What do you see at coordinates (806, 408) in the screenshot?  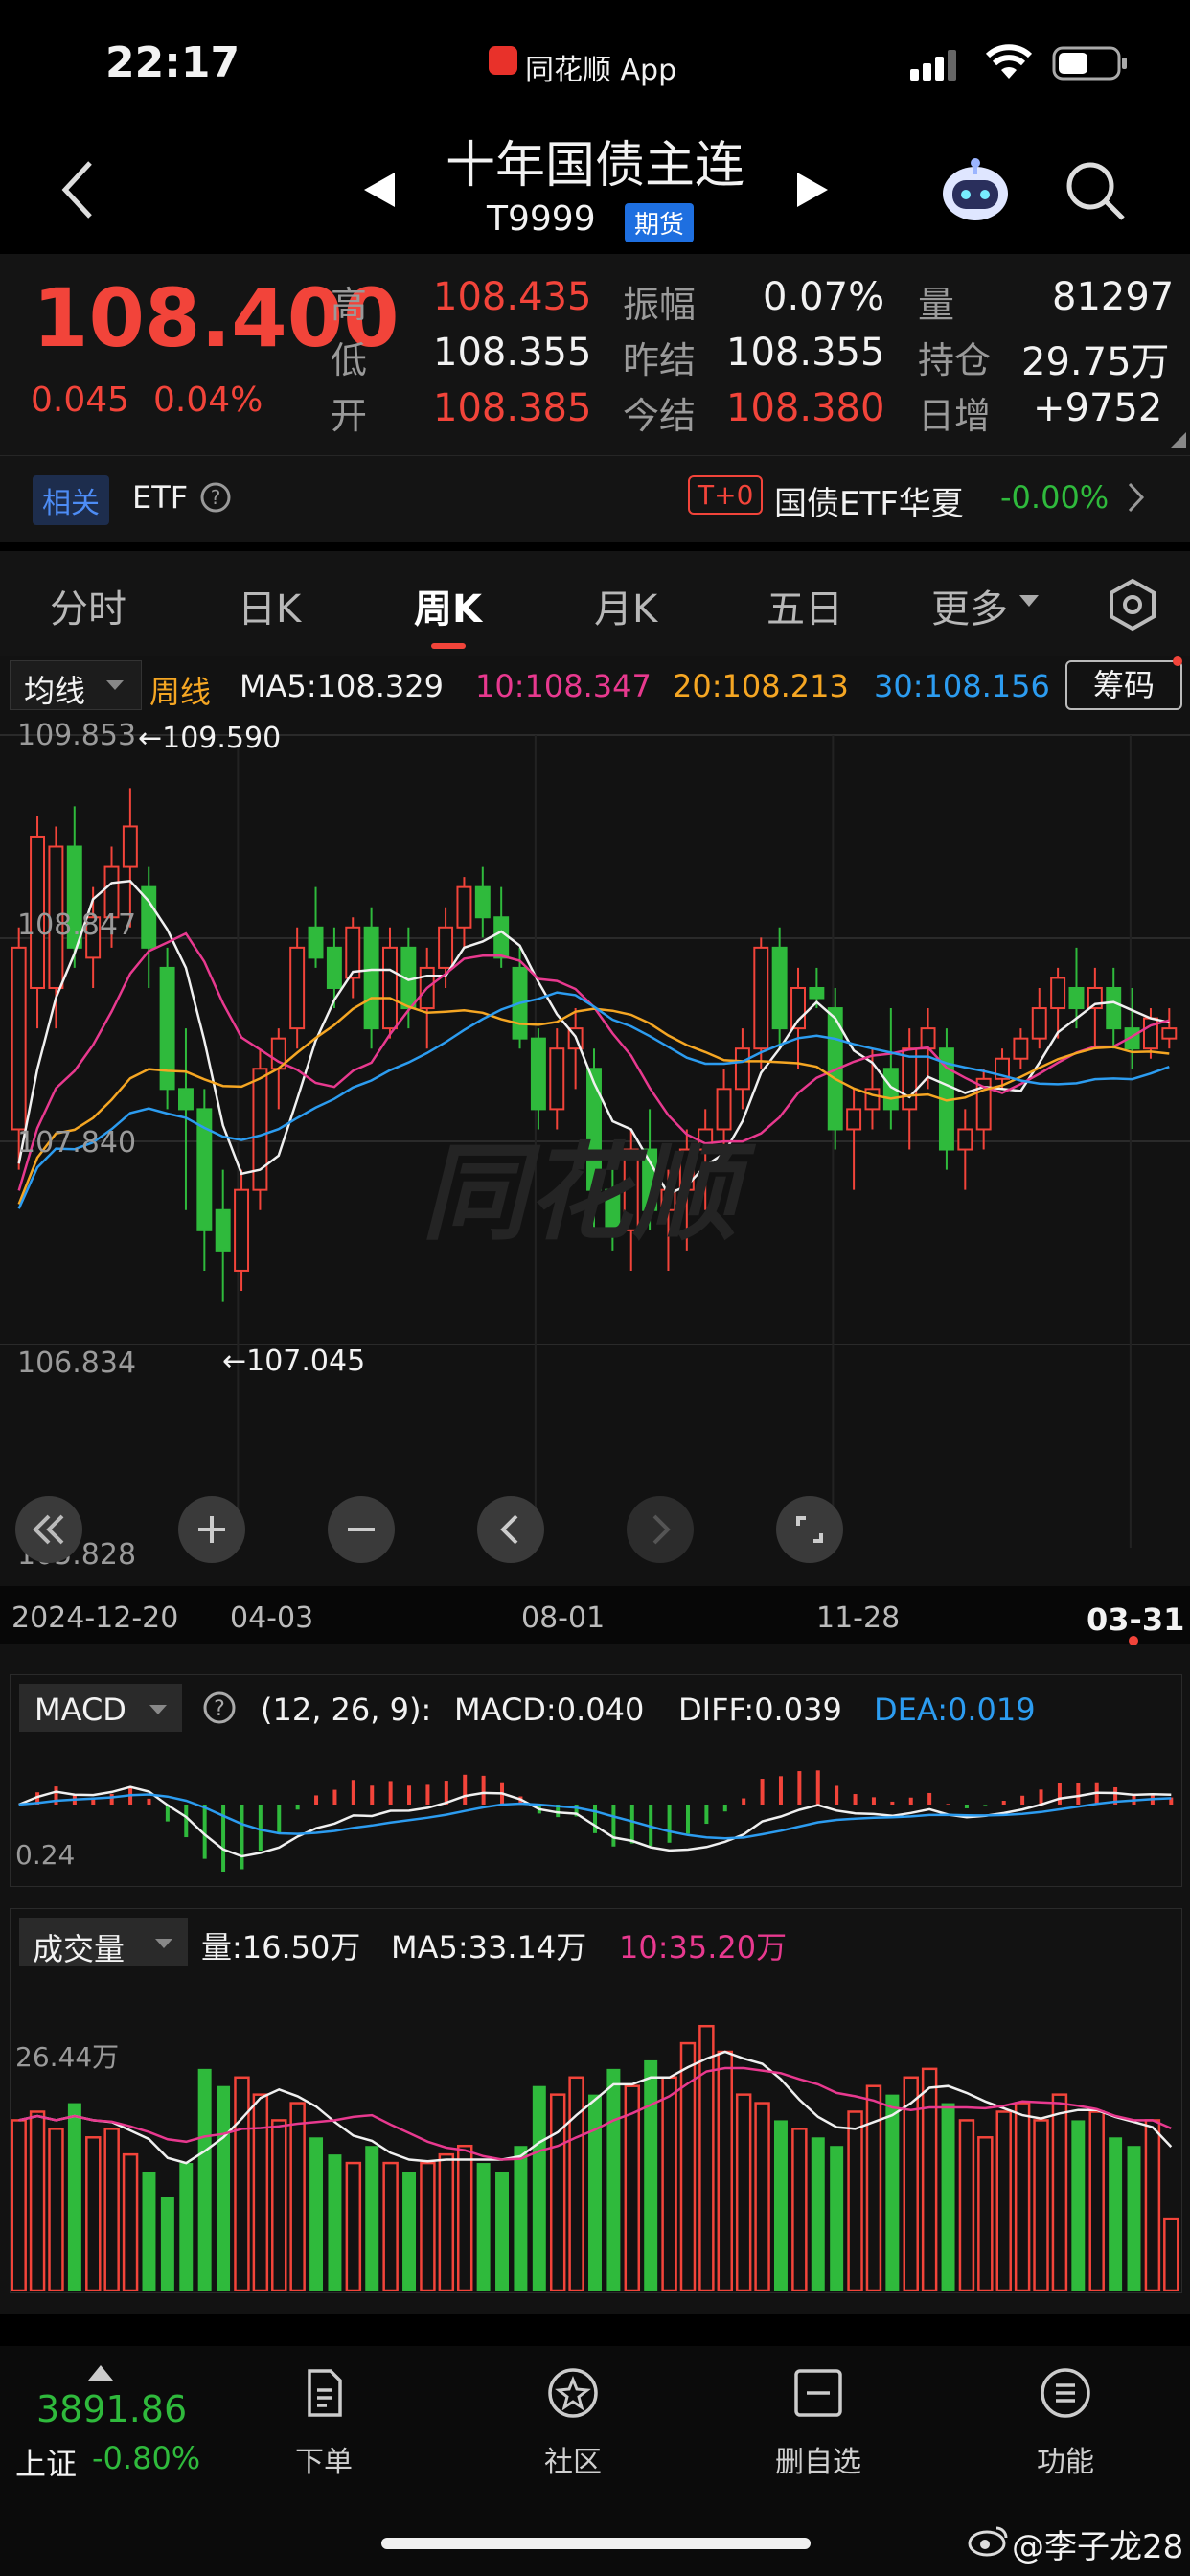 I see `settle-value: 108.380` at bounding box center [806, 408].